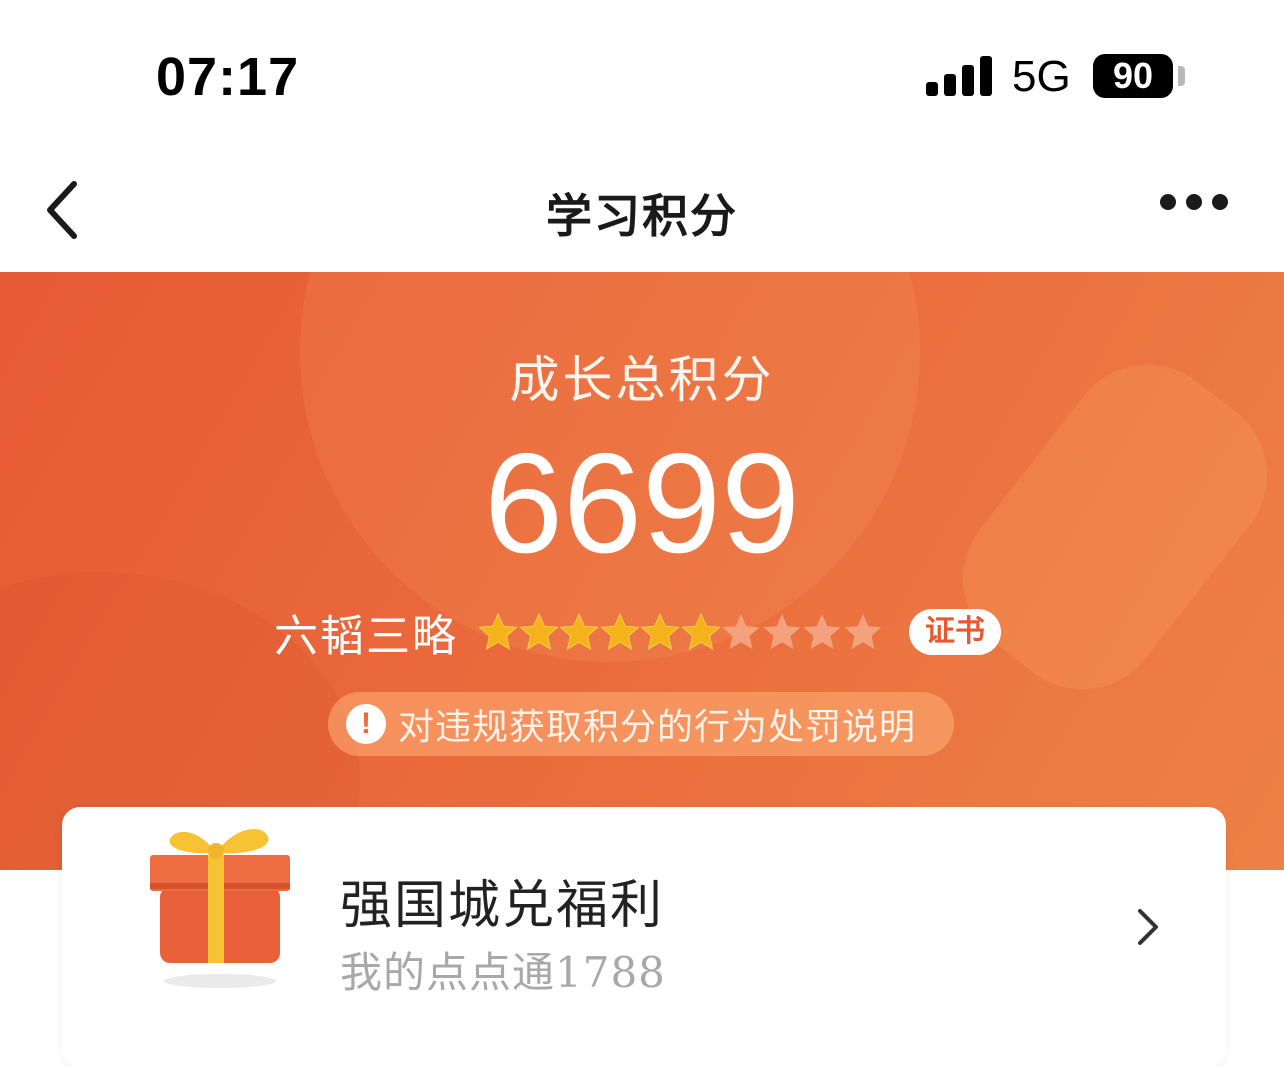  I want to click on more-button, so click(1195, 203).